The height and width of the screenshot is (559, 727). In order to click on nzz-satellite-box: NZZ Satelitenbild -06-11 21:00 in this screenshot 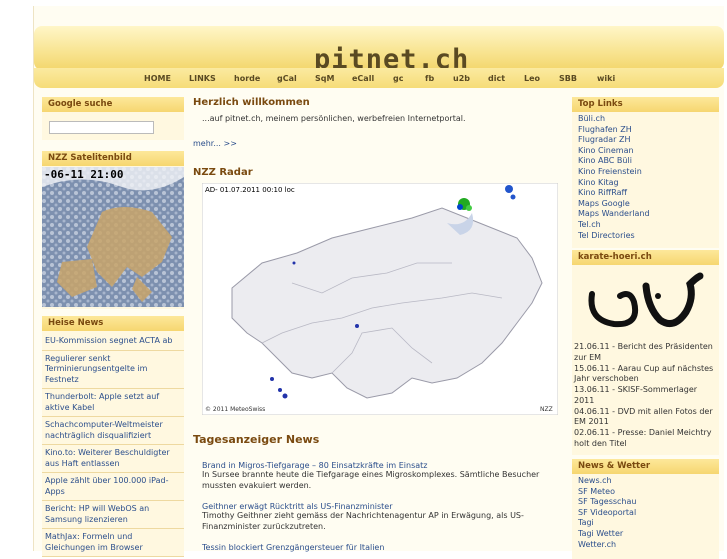, I will do `click(113, 230)`.